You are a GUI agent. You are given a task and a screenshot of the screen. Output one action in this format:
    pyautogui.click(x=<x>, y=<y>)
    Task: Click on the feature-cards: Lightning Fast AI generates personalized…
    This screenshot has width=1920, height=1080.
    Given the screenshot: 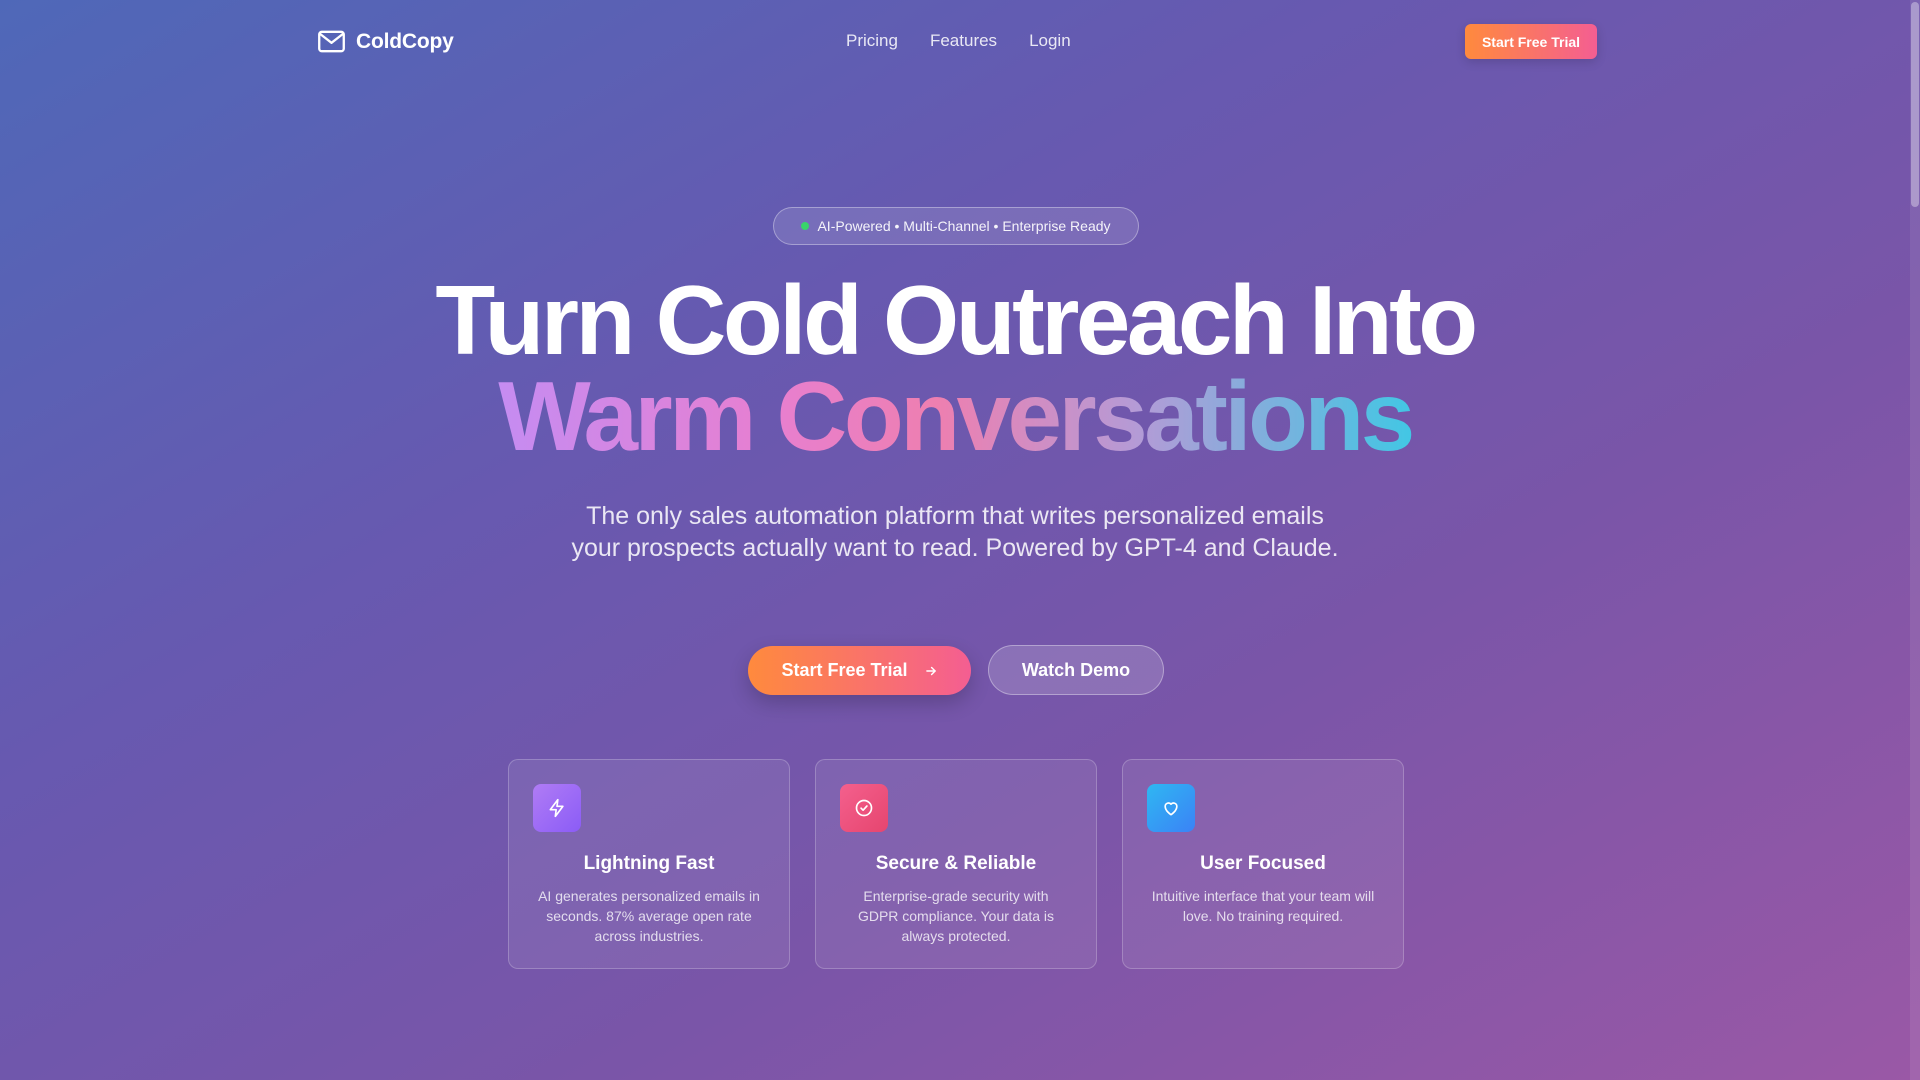 What is the action you would take?
    pyautogui.click(x=956, y=864)
    